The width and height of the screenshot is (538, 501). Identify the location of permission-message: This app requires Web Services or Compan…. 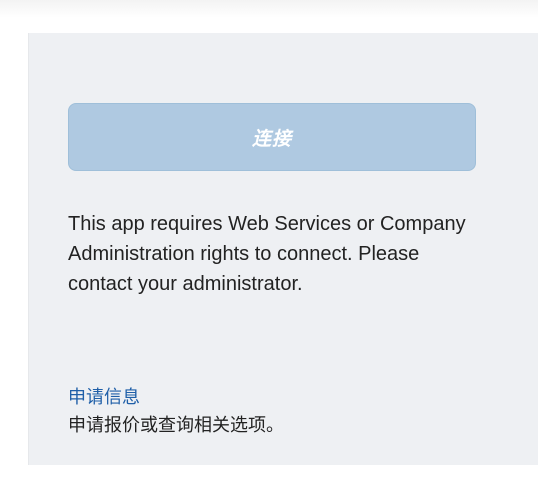
(267, 254).